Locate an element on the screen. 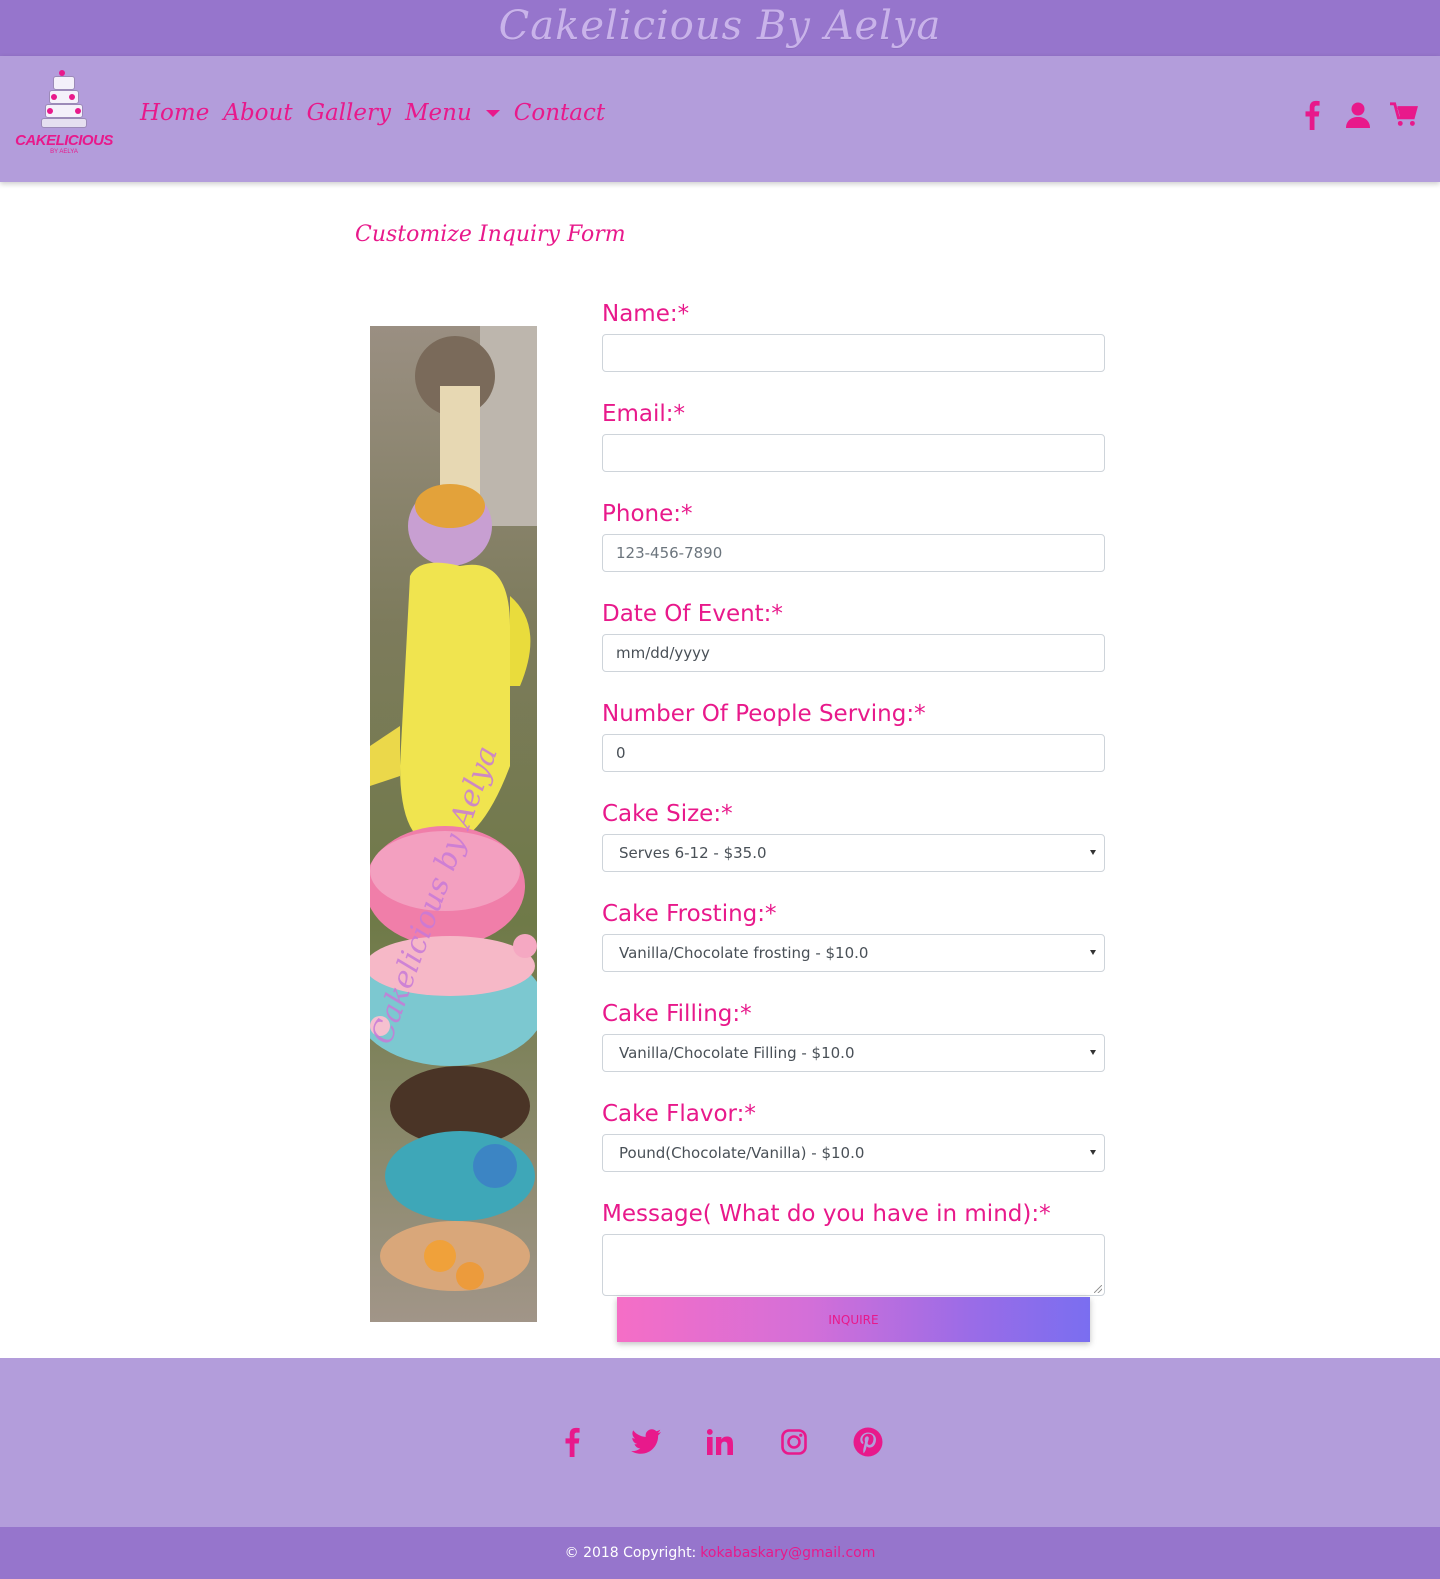  logo: CAKELICIOUS BY AELYA is located at coordinates (64, 119).